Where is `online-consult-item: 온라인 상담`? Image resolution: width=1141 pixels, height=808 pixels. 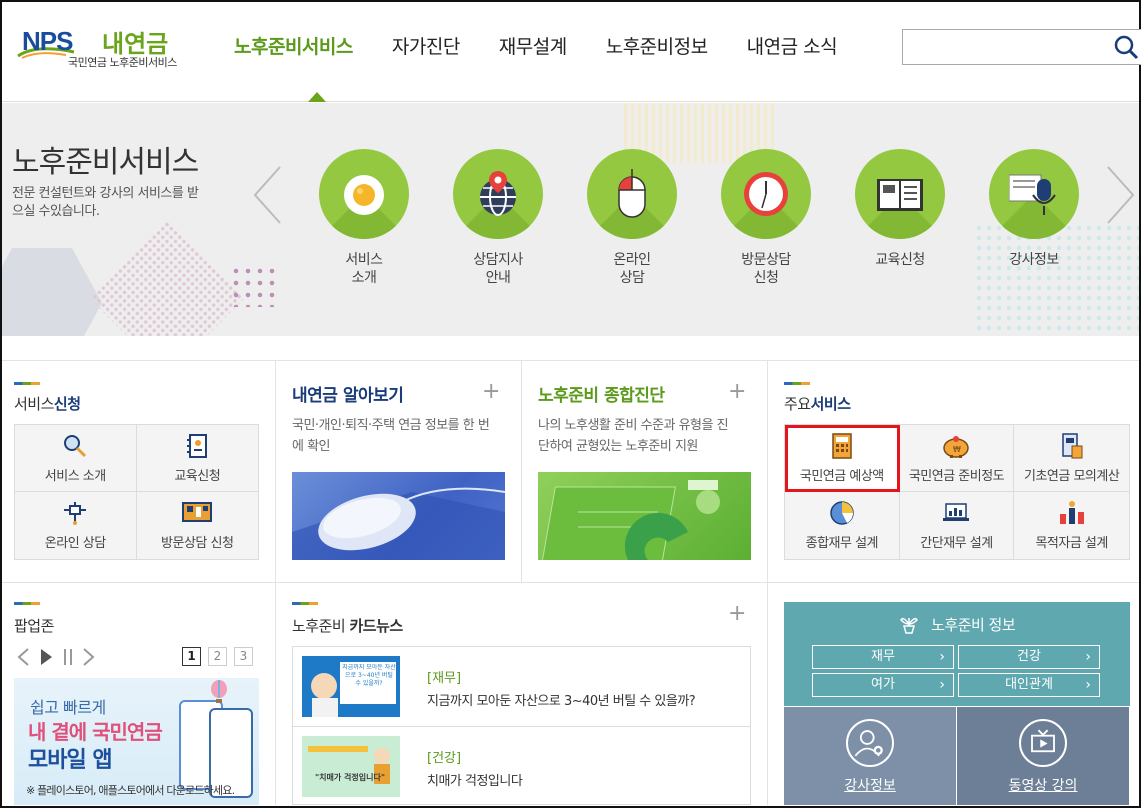
online-consult-item: 온라인 상담 is located at coordinates (632, 218).